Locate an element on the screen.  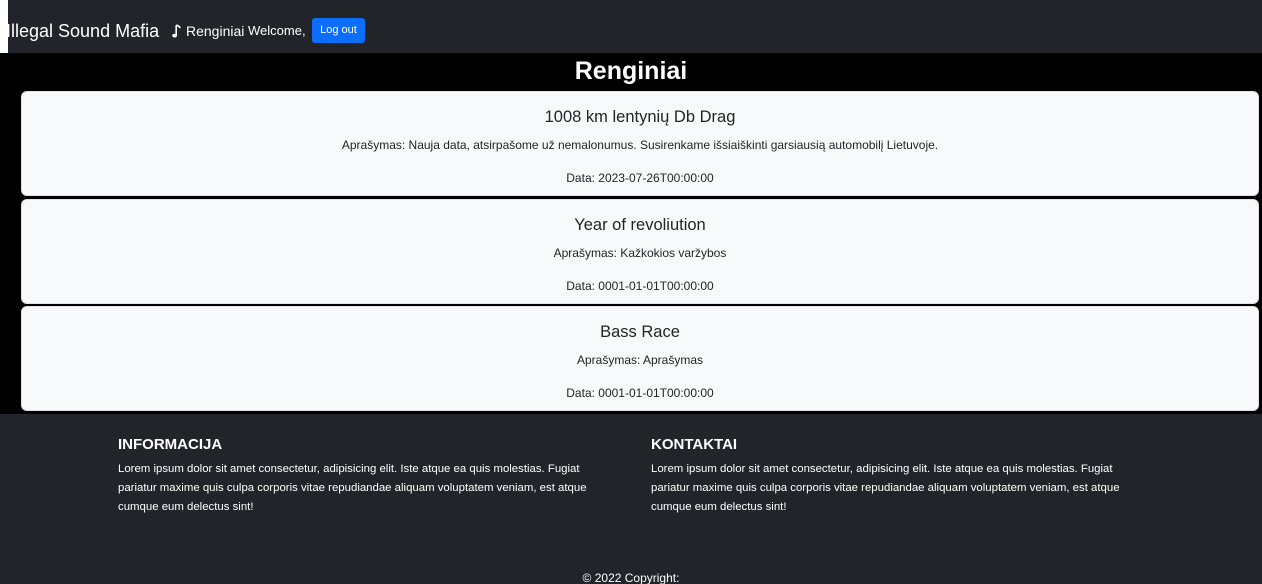
footer-contacts-heading: KONTAKTAI is located at coordinates (694, 444).